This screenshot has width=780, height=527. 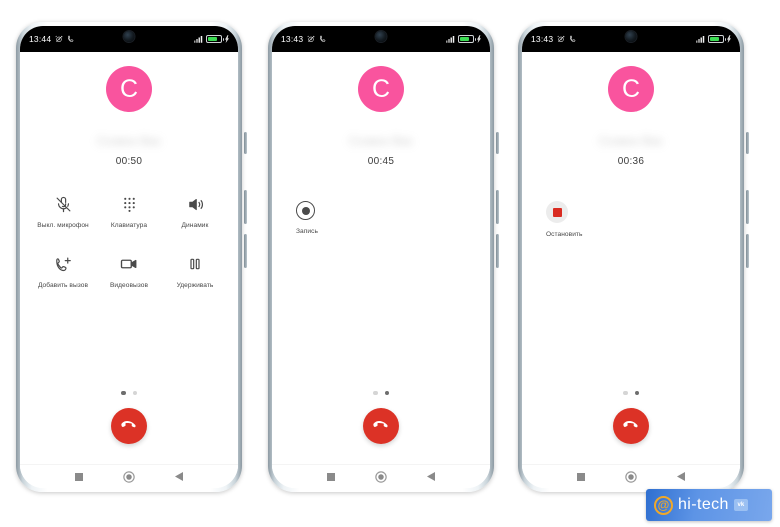 I want to click on action-speaker: Динамик, so click(x=195, y=211).